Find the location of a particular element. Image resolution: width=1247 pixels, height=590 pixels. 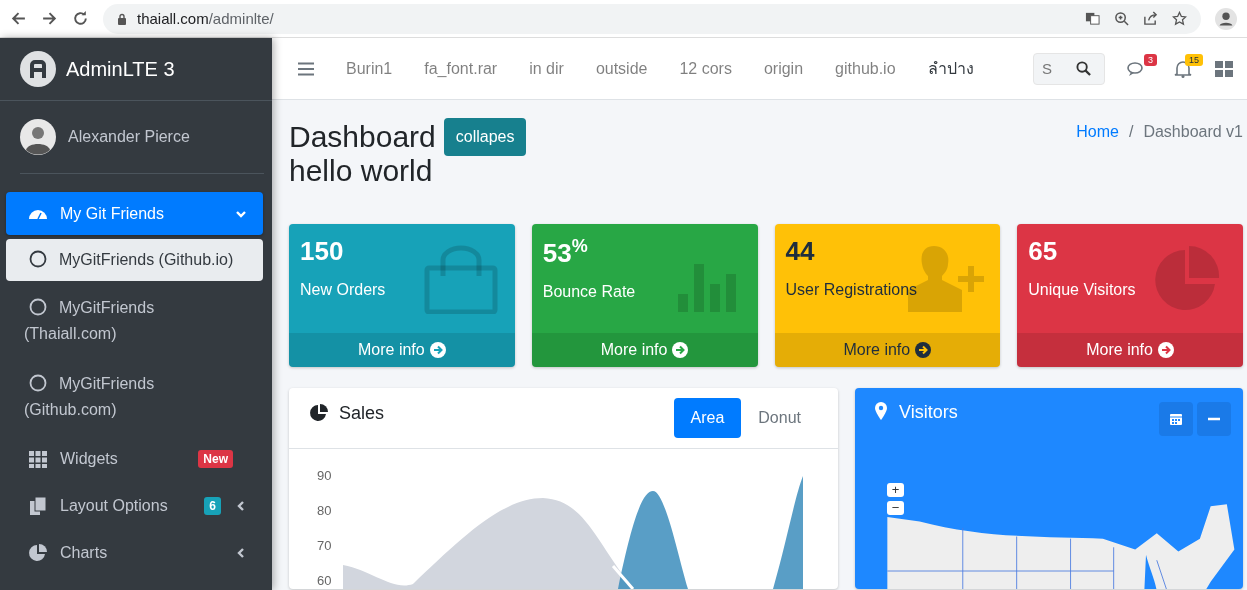

nav-link: 12 cors is located at coordinates (707, 68).